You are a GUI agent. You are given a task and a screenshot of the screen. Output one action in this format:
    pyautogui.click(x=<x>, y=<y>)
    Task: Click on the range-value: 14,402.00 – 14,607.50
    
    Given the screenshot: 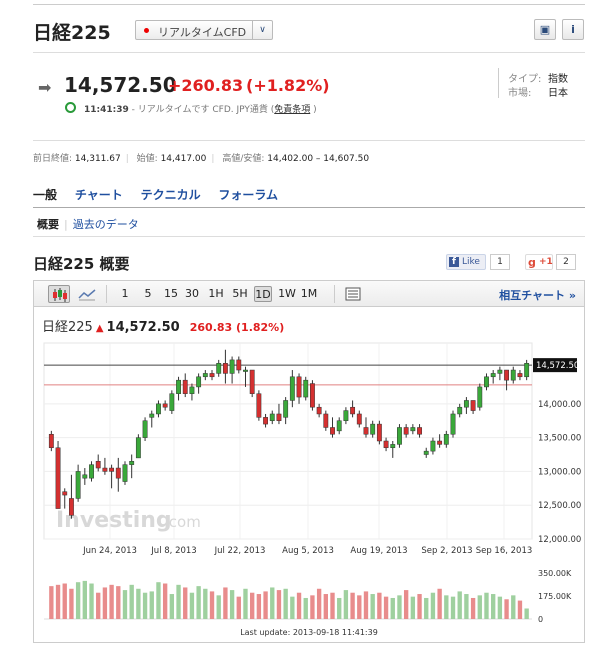 What is the action you would take?
    pyautogui.click(x=318, y=159)
    